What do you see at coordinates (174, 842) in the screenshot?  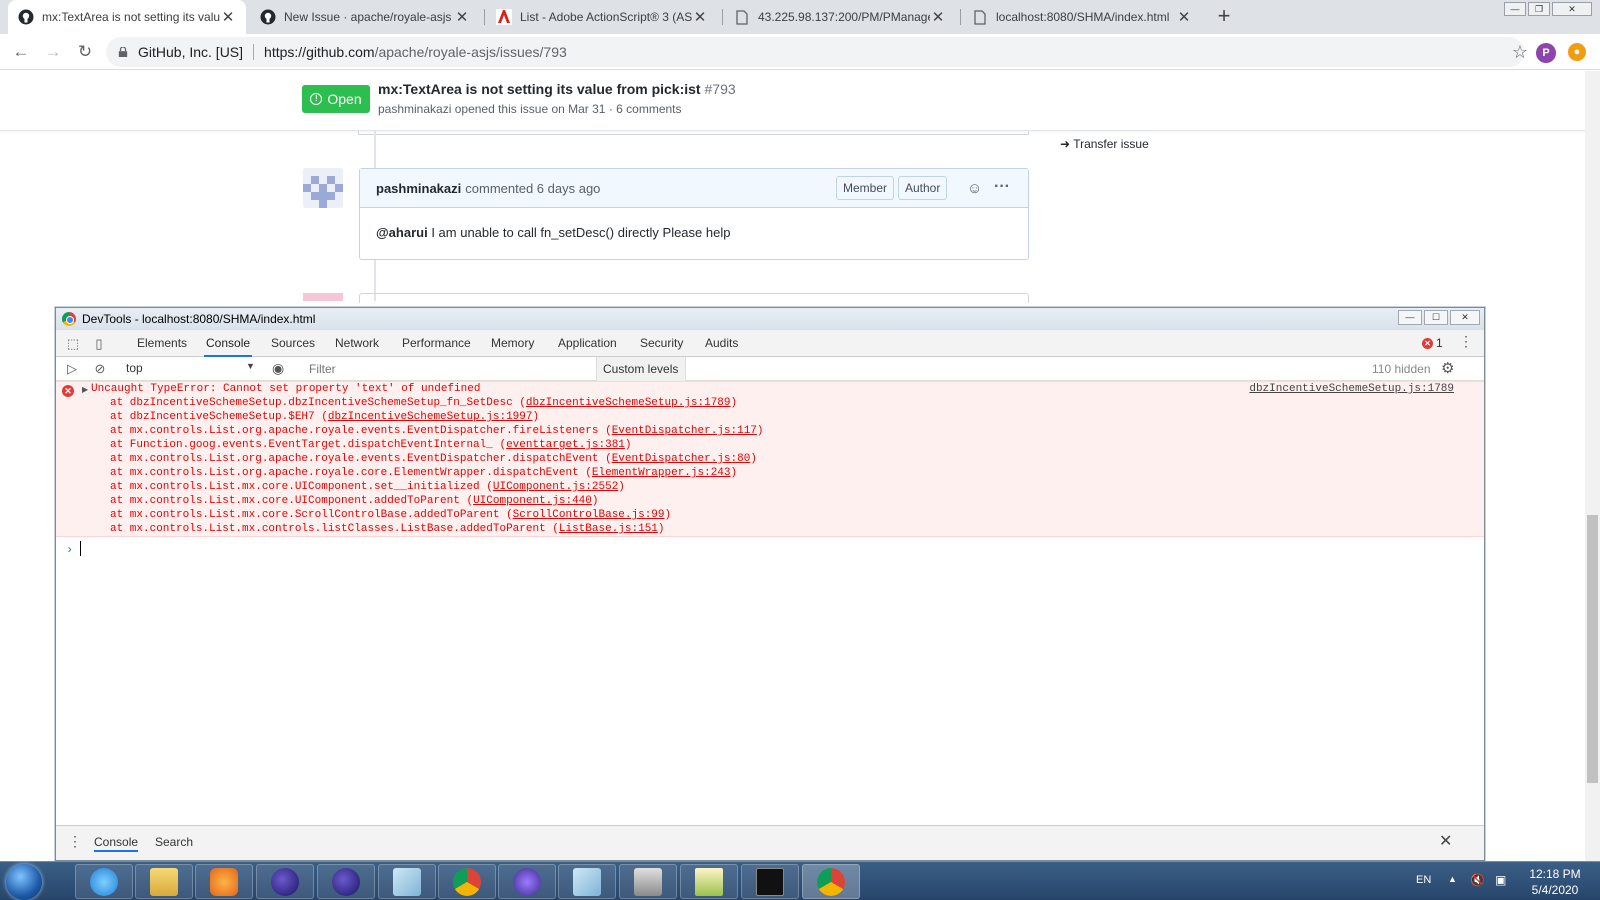 I see `drawer-tab-search: Search` at bounding box center [174, 842].